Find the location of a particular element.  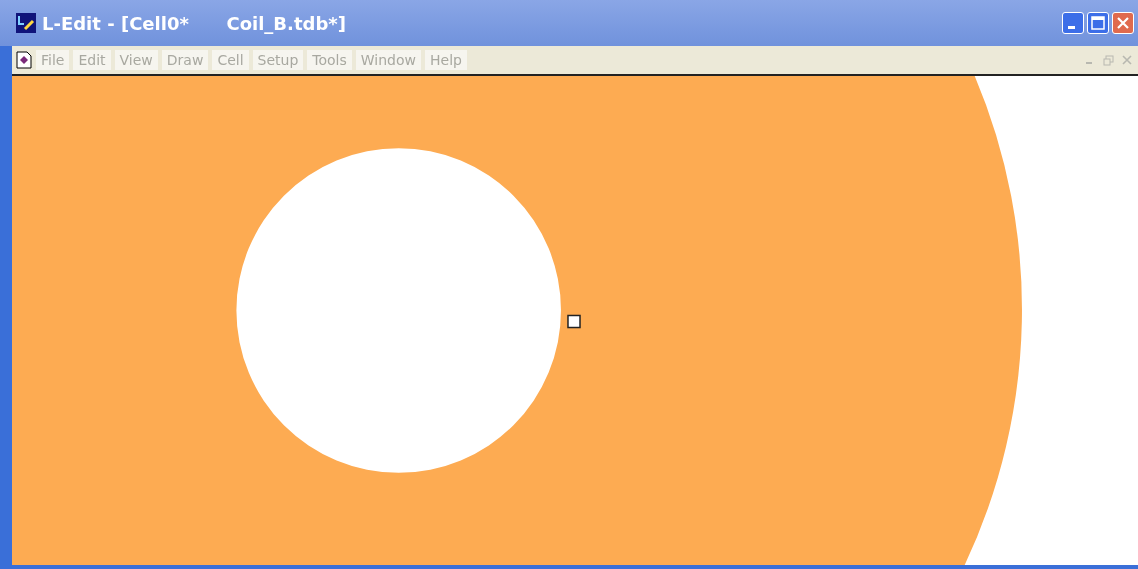

maximize-button is located at coordinates (1098, 23).